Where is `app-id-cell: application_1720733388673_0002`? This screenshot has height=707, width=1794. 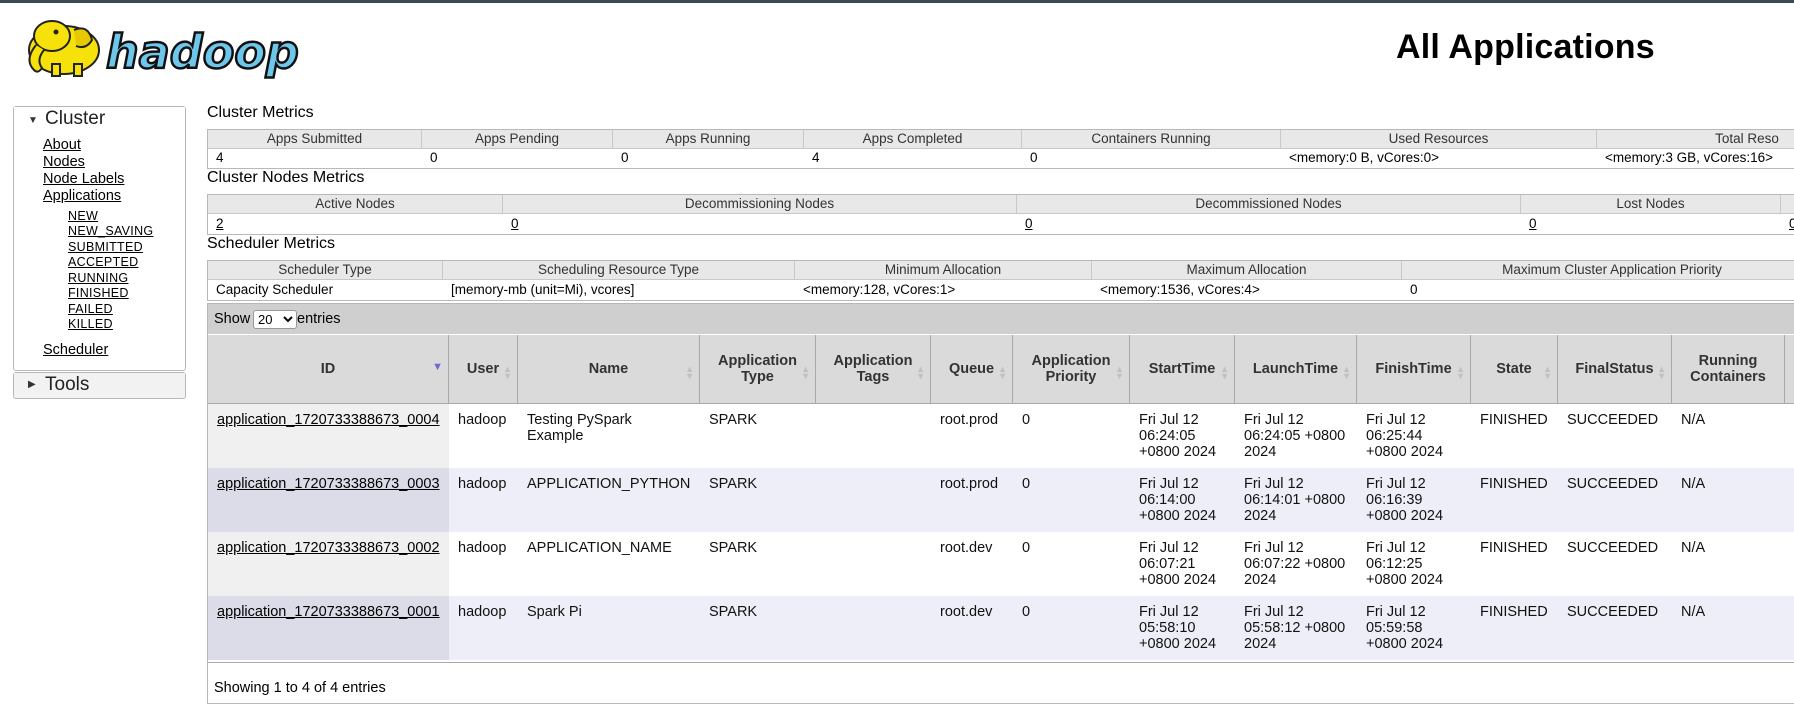 app-id-cell: application_1720733388673_0002 is located at coordinates (328, 564).